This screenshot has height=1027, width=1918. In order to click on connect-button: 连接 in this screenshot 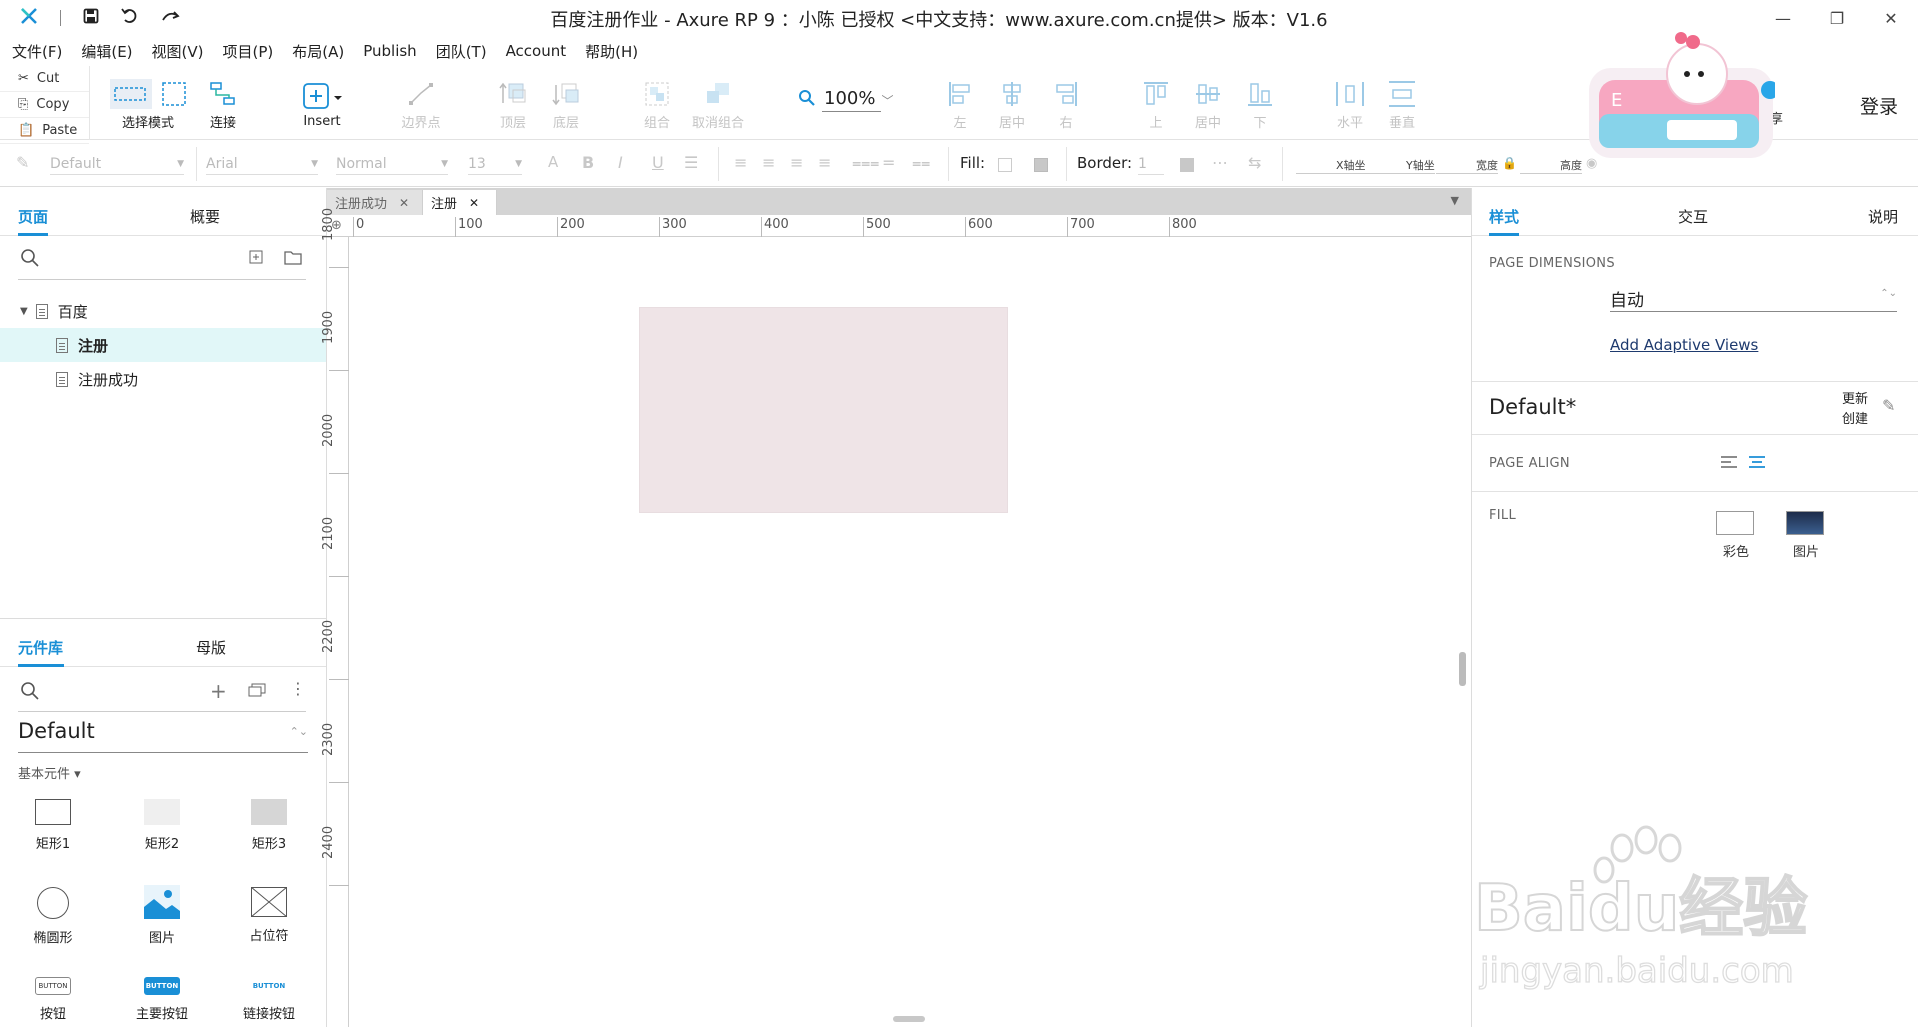, I will do `click(223, 103)`.